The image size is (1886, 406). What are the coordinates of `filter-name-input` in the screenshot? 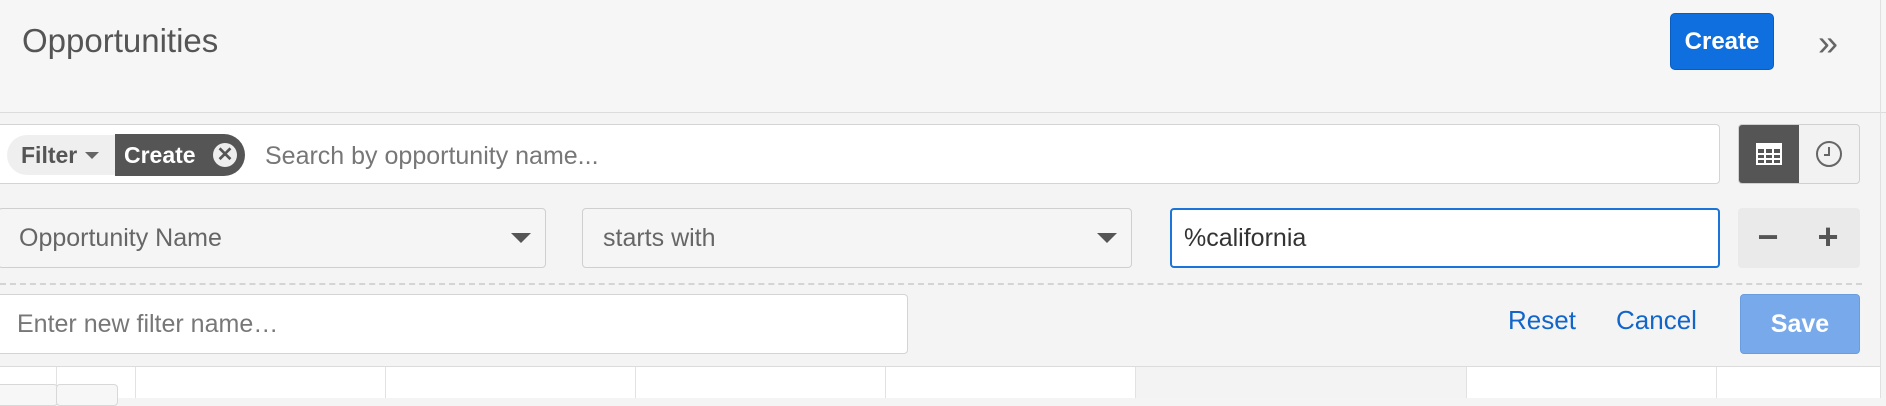 It's located at (454, 324).